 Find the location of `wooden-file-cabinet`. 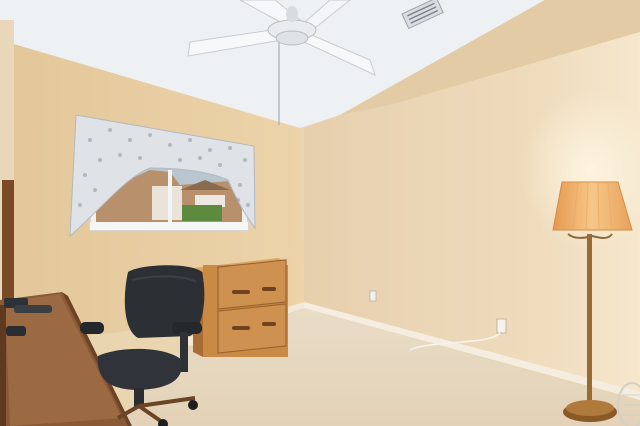

wooden-file-cabinet is located at coordinates (240, 307).